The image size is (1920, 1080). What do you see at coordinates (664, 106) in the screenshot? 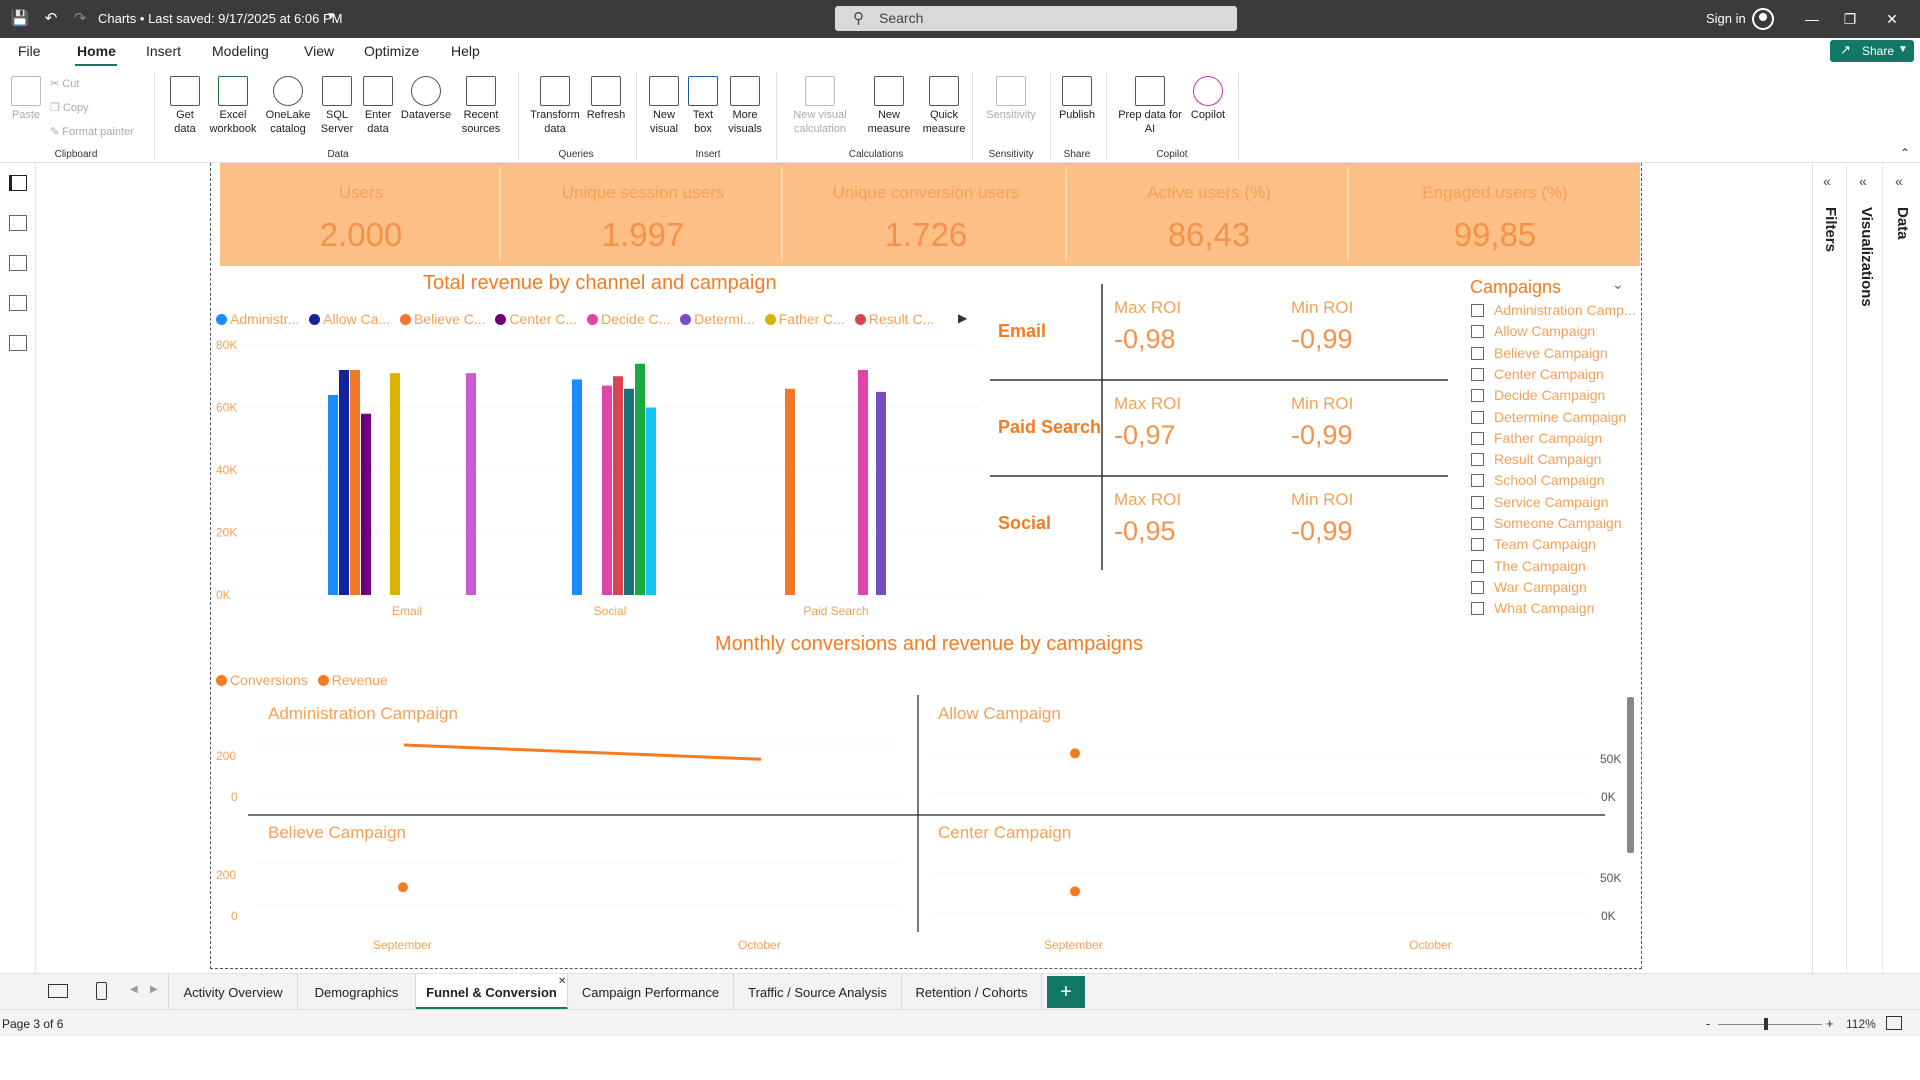
I see `new-visual-button: New visual` at bounding box center [664, 106].